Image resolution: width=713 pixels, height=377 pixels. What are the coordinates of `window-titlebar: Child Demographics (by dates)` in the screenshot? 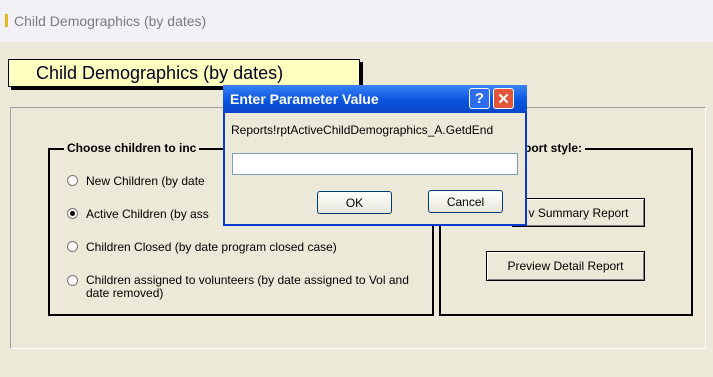 It's located at (356, 21).